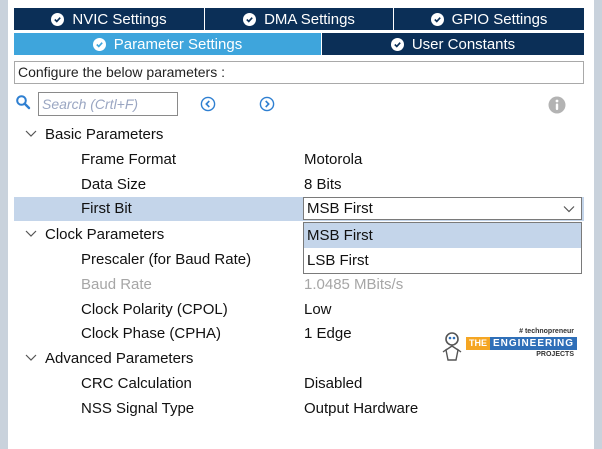  I want to click on description-label: Configure the below parameters :, so click(299, 72).